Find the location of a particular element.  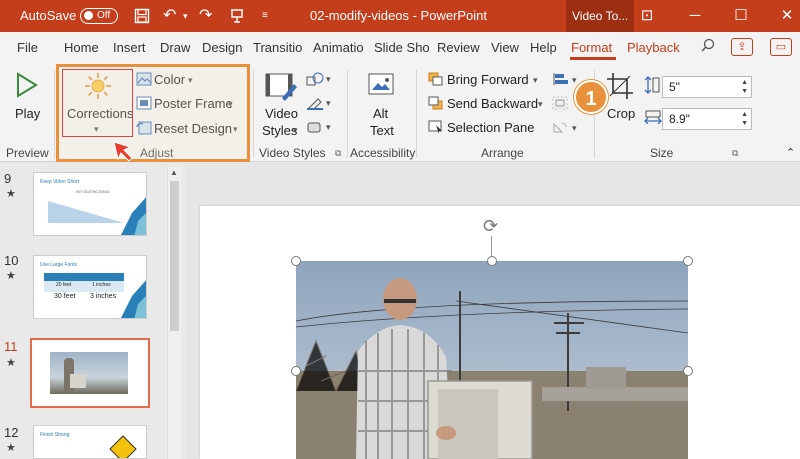

rotate-dropdown-icon: ▾ is located at coordinates (574, 128).